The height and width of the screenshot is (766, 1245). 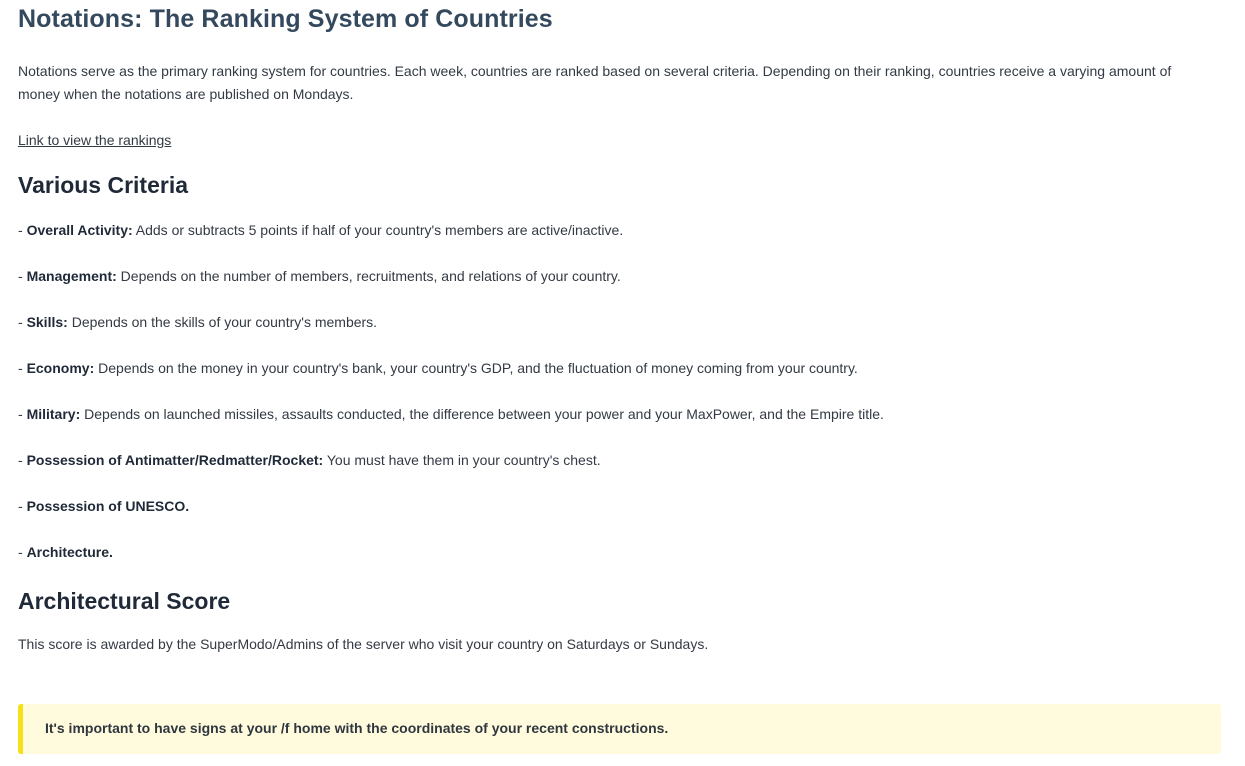 I want to click on criteria-label: Architecture., so click(x=69, y=552).